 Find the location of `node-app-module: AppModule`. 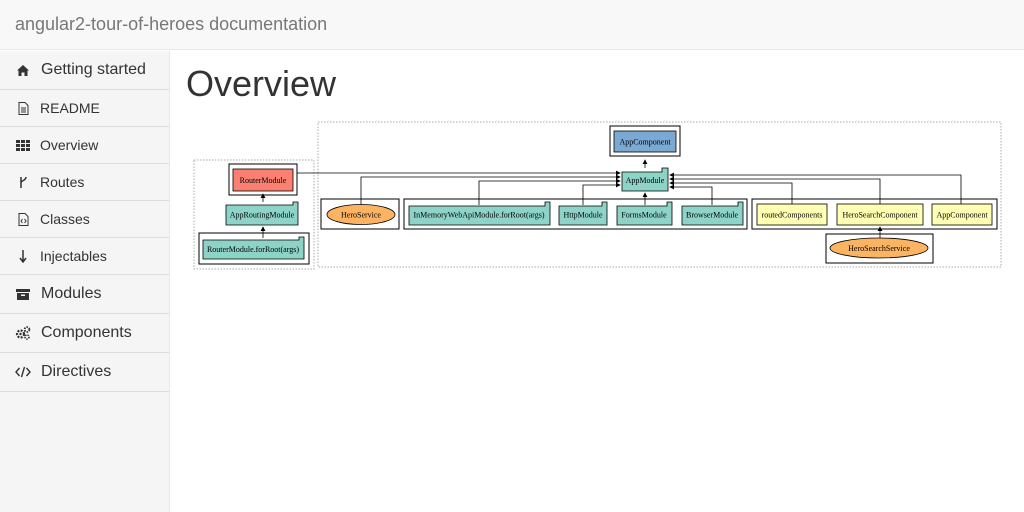

node-app-module: AppModule is located at coordinates (645, 179).